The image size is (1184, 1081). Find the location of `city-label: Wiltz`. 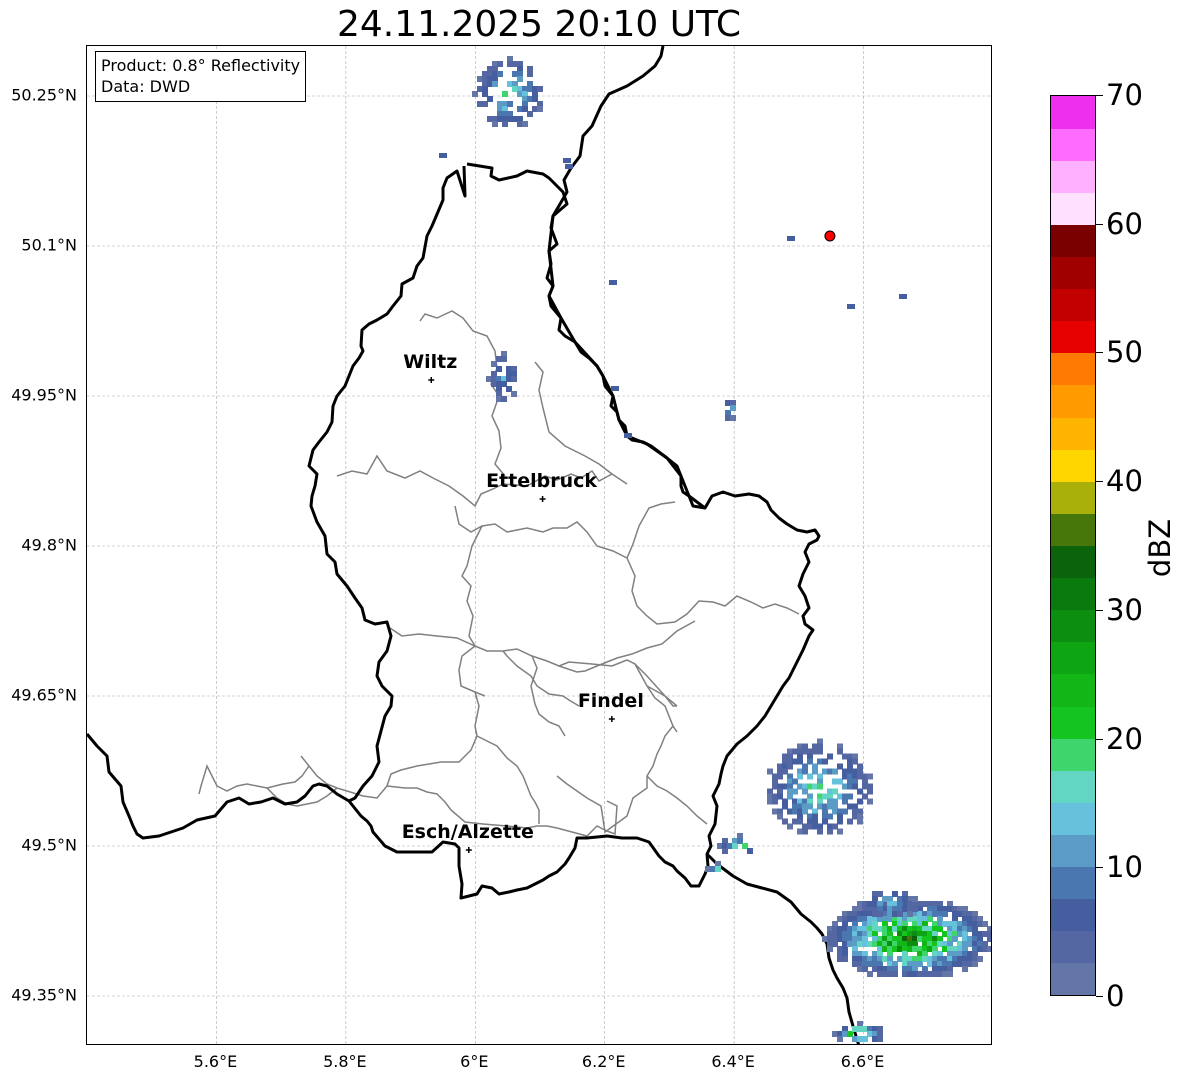

city-label: Wiltz is located at coordinates (430, 362).